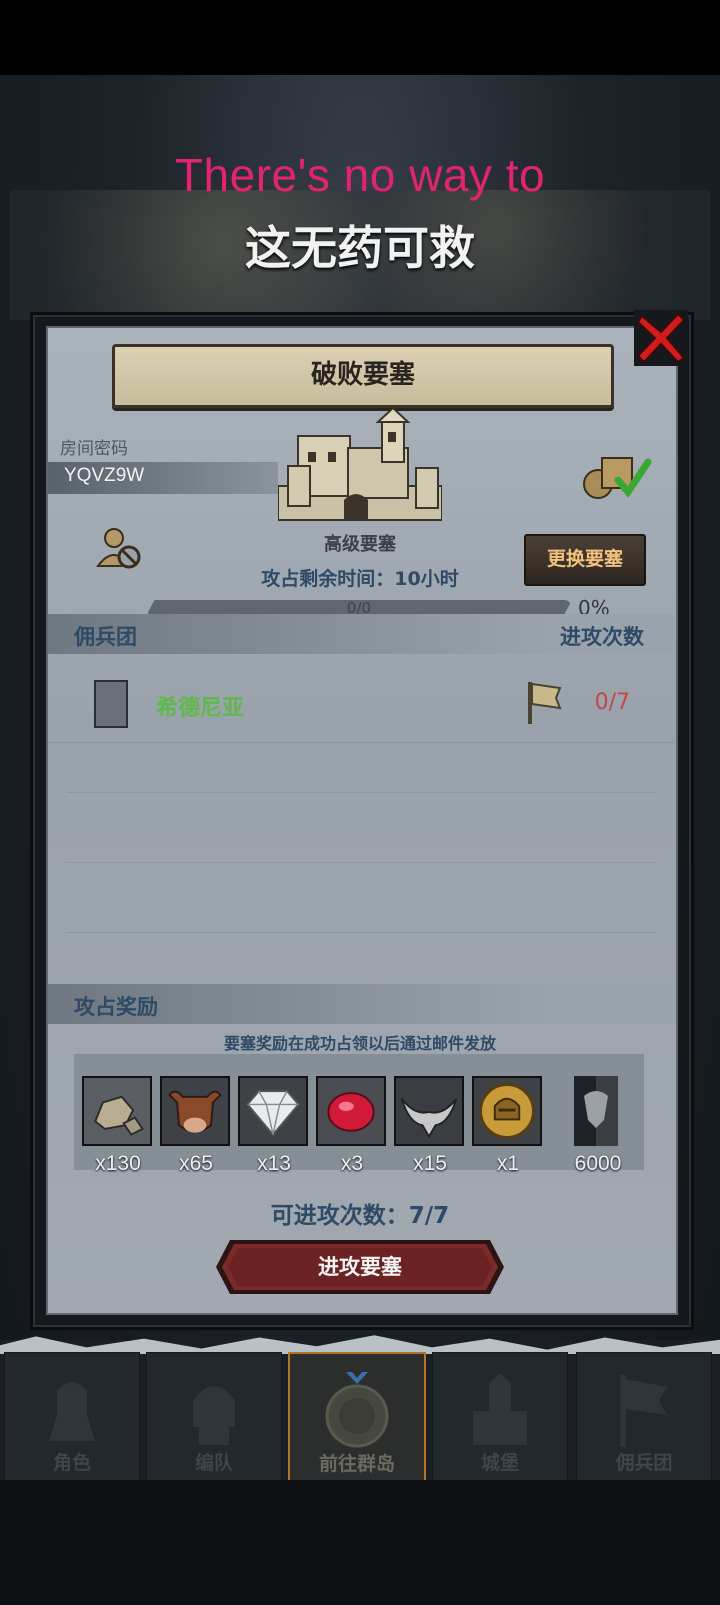 Image resolution: width=720 pixels, height=1605 pixels. I want to click on nav-castle: 城堡, so click(500, 1417).